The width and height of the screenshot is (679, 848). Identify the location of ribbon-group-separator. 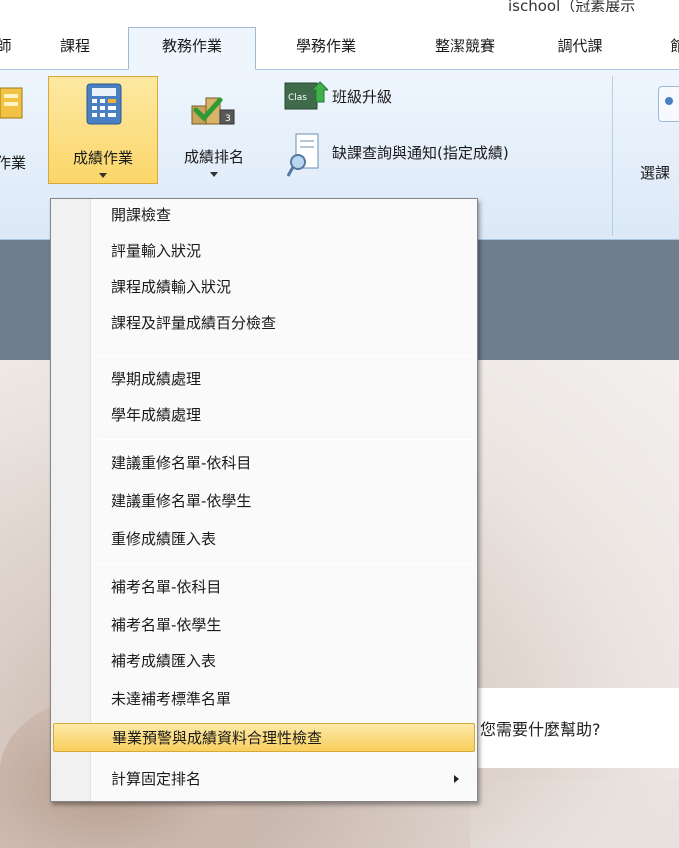
(612, 156).